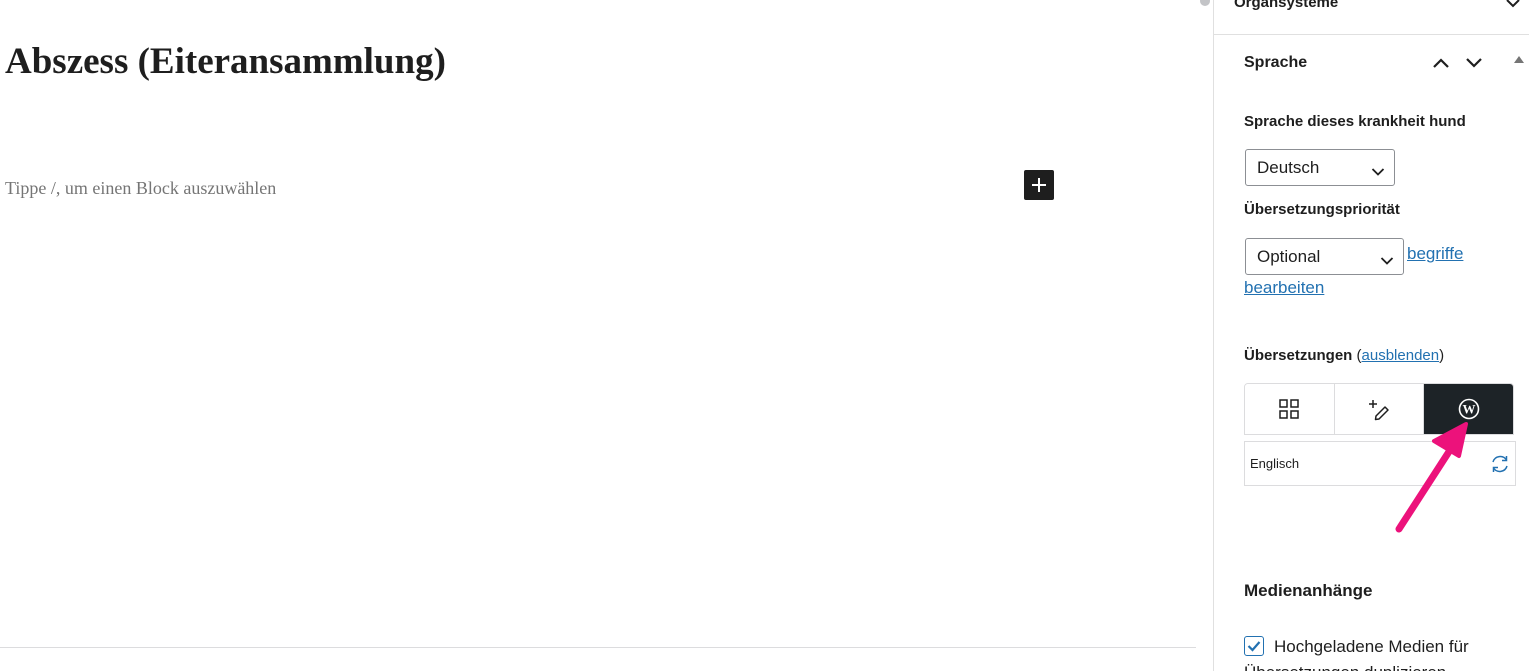 Image resolution: width=1529 pixels, height=671 pixels. I want to click on organsysteme-panel-title: Organsysteme, so click(1286, 5).